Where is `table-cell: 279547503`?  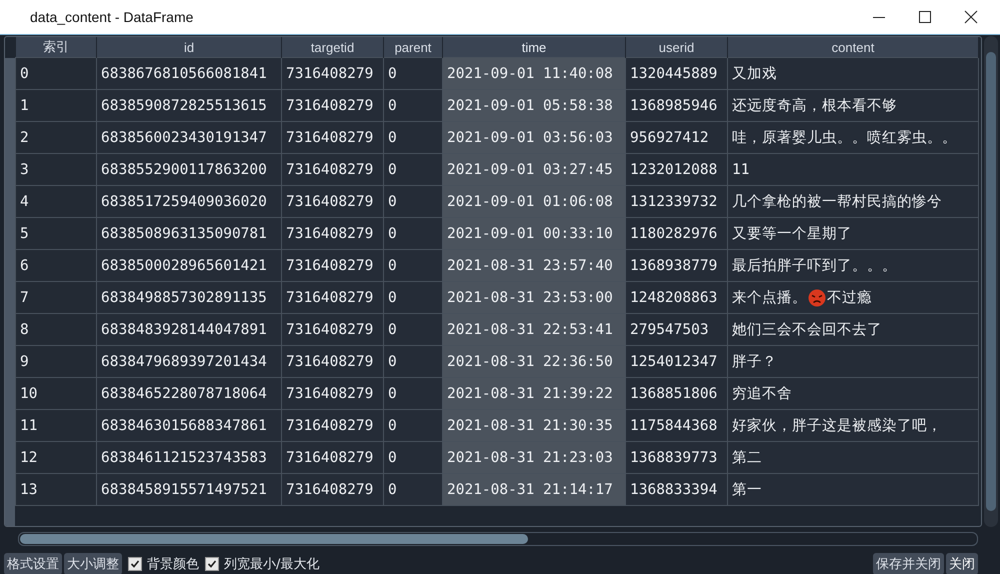 table-cell: 279547503 is located at coordinates (677, 330).